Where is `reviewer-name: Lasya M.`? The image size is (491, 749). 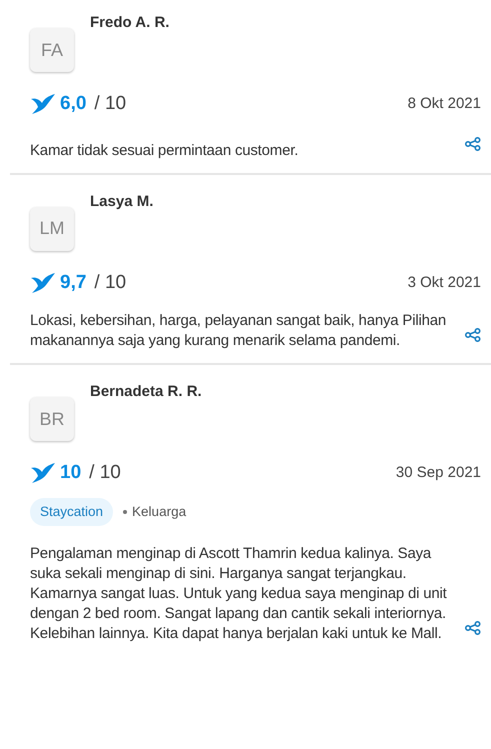 reviewer-name: Lasya M. is located at coordinates (122, 202).